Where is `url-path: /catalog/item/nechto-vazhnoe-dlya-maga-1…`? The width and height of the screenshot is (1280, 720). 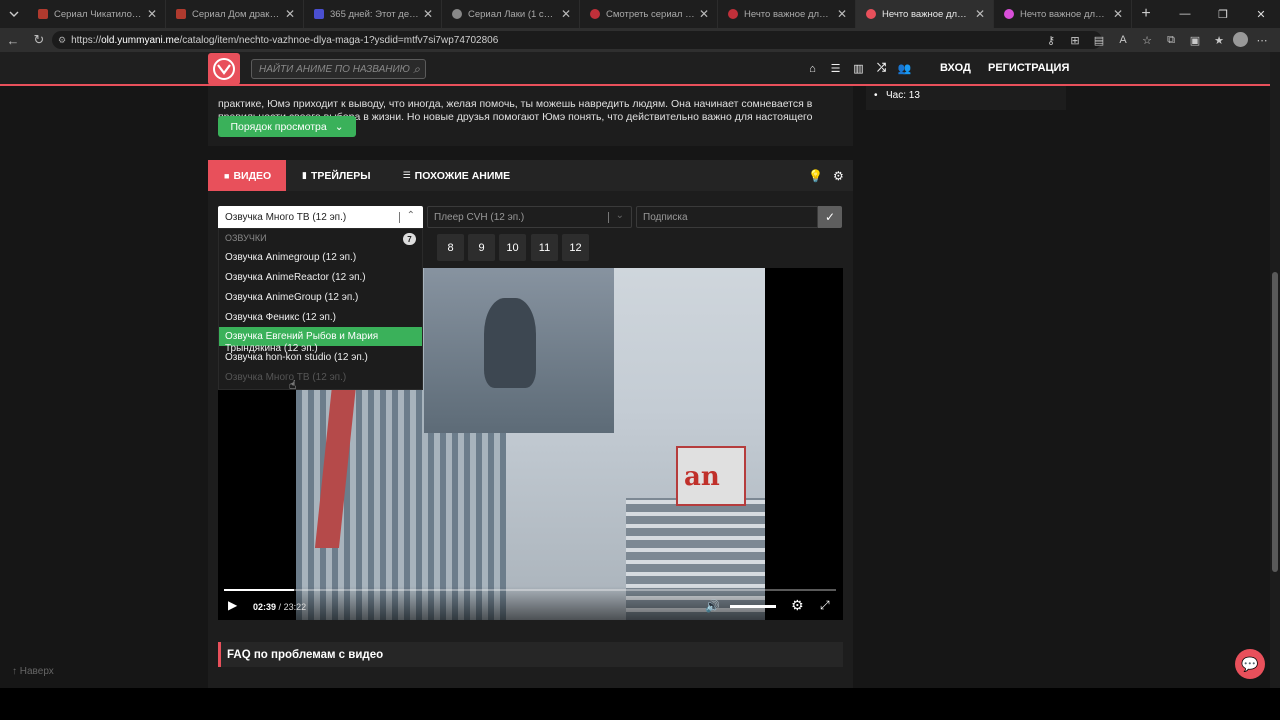
url-path: /catalog/item/nechto-vazhnoe-dlya-maga-1… is located at coordinates (339, 40).